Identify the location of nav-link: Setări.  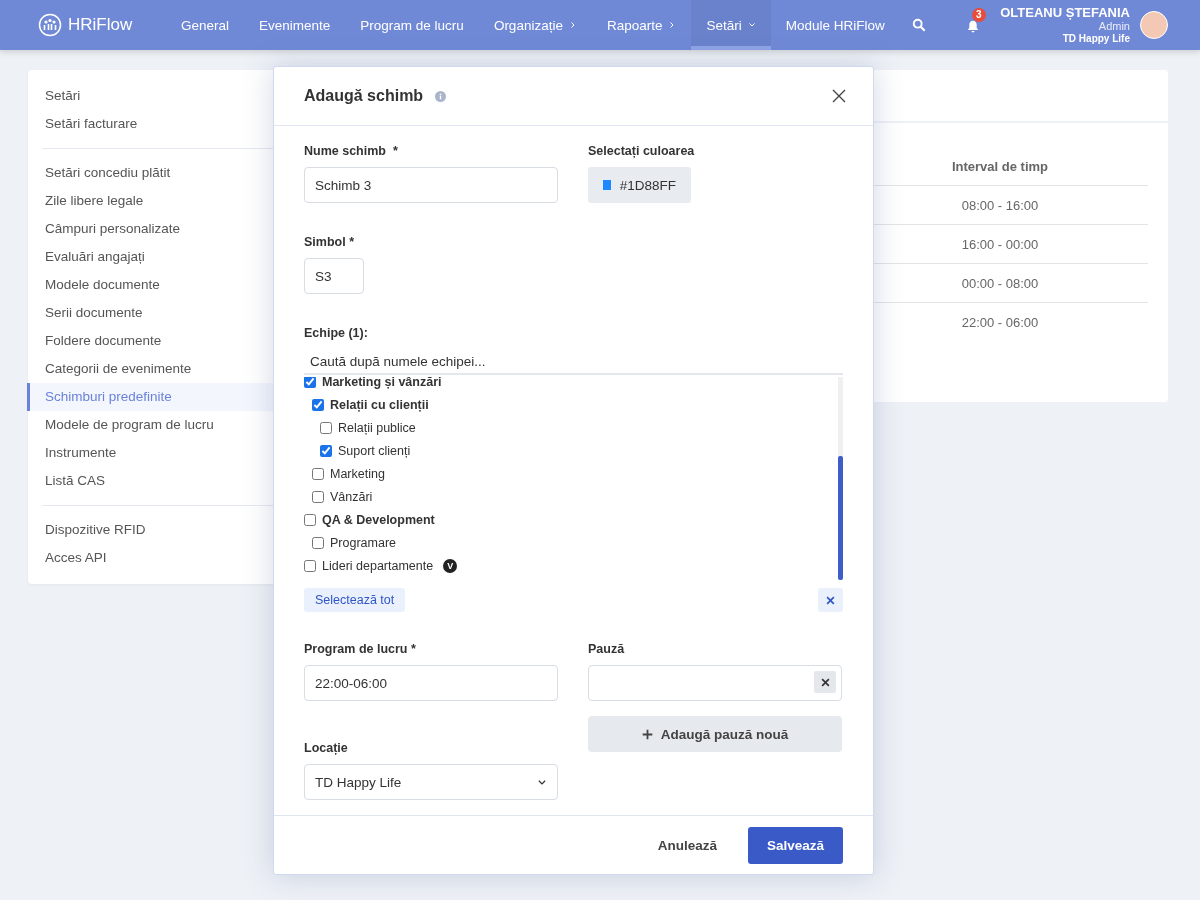
(731, 25).